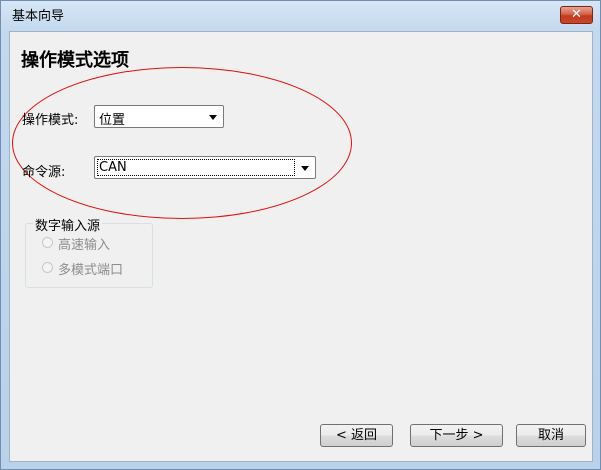 This screenshot has width=601, height=470. Describe the element at coordinates (456, 435) in the screenshot. I see `next-button: 下一步 >` at that location.